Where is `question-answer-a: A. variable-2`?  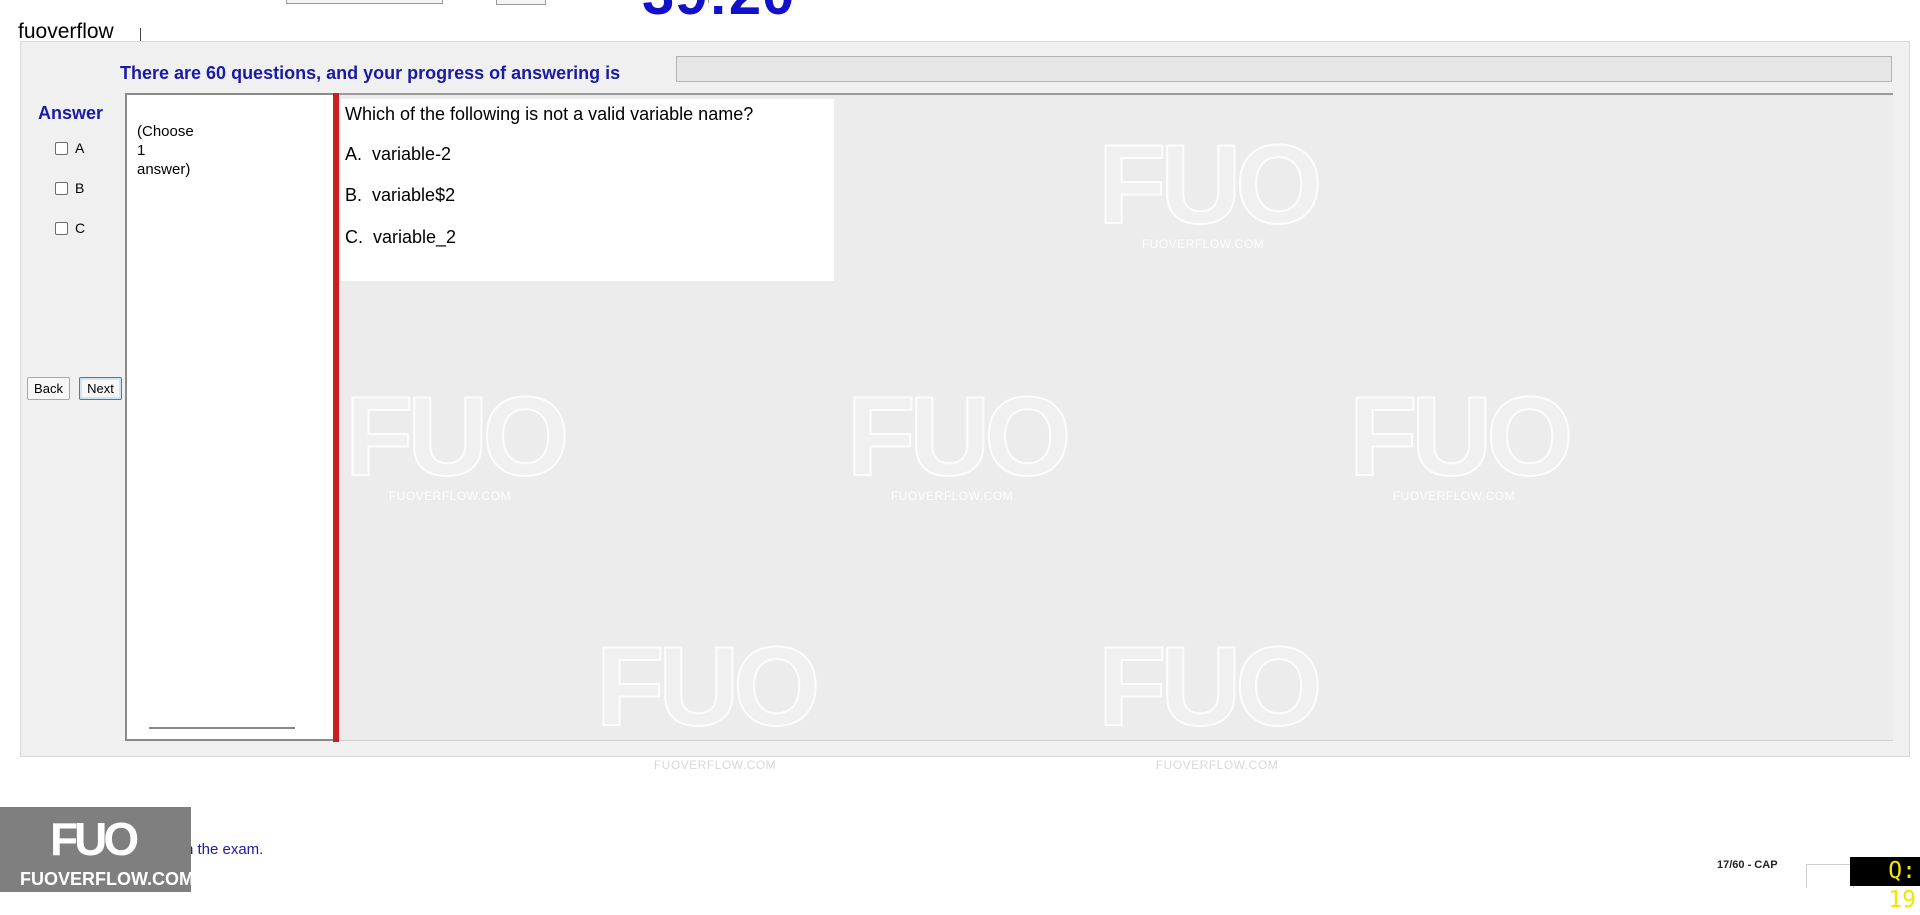 question-answer-a: A. variable-2 is located at coordinates (398, 154).